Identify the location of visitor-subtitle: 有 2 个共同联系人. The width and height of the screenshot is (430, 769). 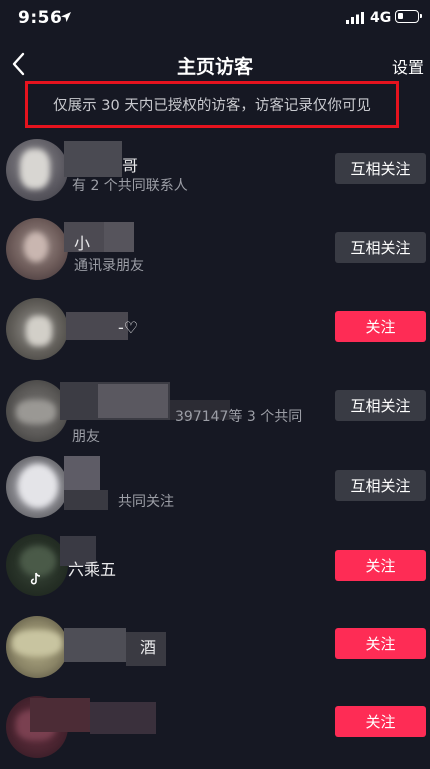
(130, 186).